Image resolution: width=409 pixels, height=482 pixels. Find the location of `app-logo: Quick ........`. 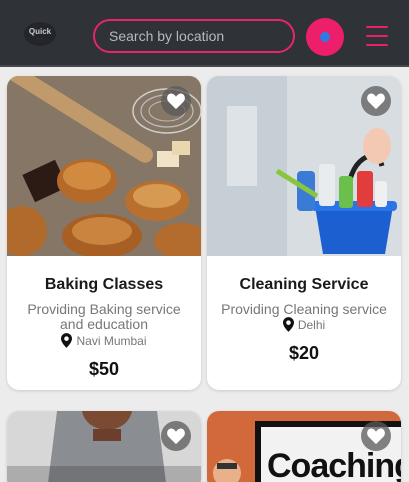

app-logo: Quick ........ is located at coordinates (40, 34).